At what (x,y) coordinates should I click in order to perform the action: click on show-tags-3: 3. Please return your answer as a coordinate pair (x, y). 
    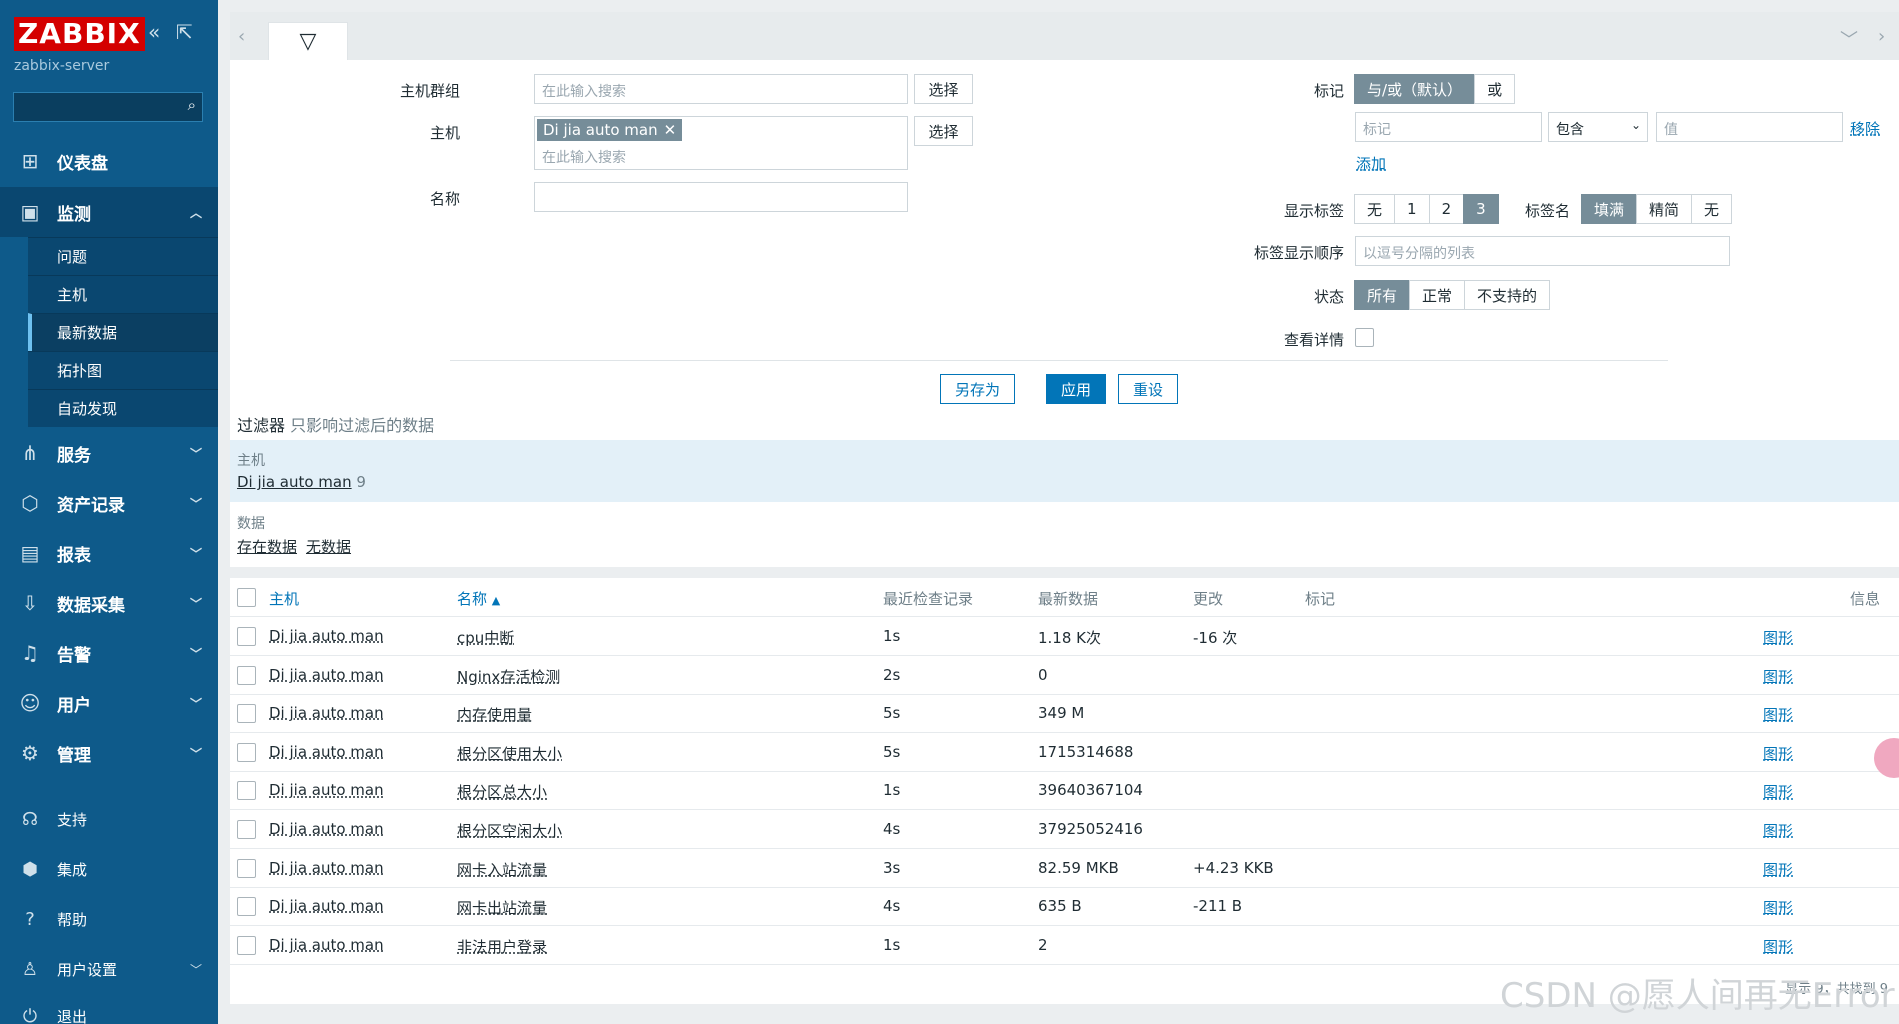
    Looking at the image, I should click on (1481, 209).